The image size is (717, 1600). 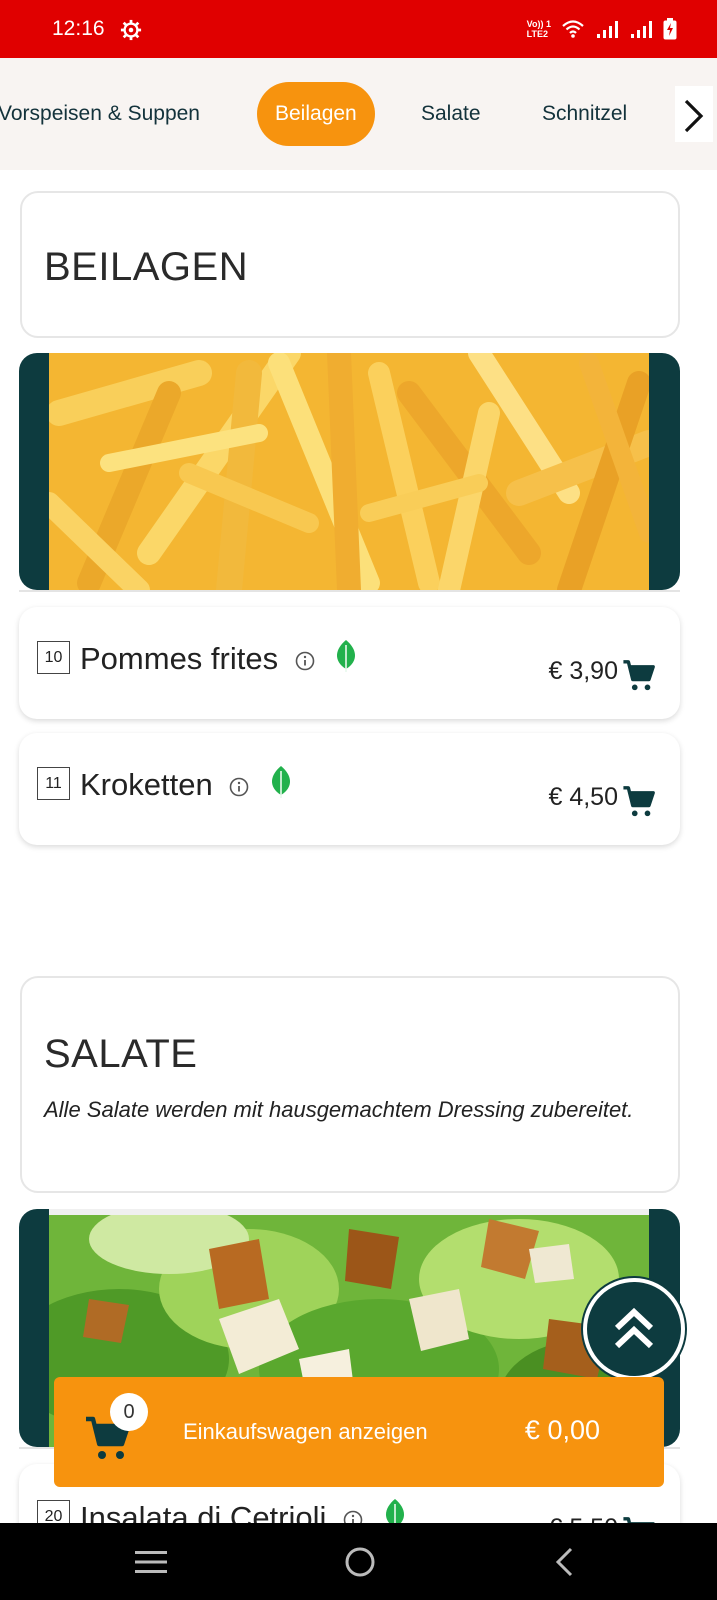 I want to click on signal-1-icon, so click(x=607, y=29).